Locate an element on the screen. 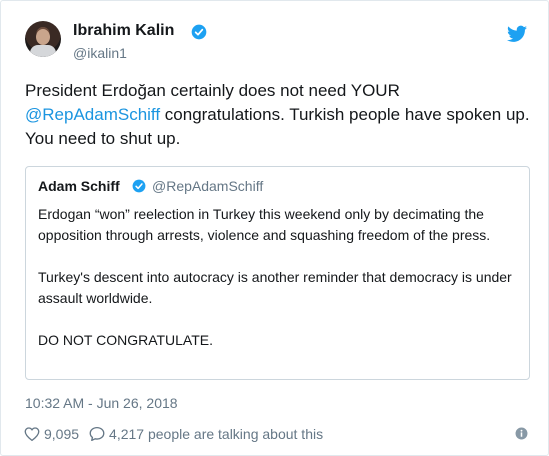  reply-button: 4,217 people are talking about this is located at coordinates (205, 434).